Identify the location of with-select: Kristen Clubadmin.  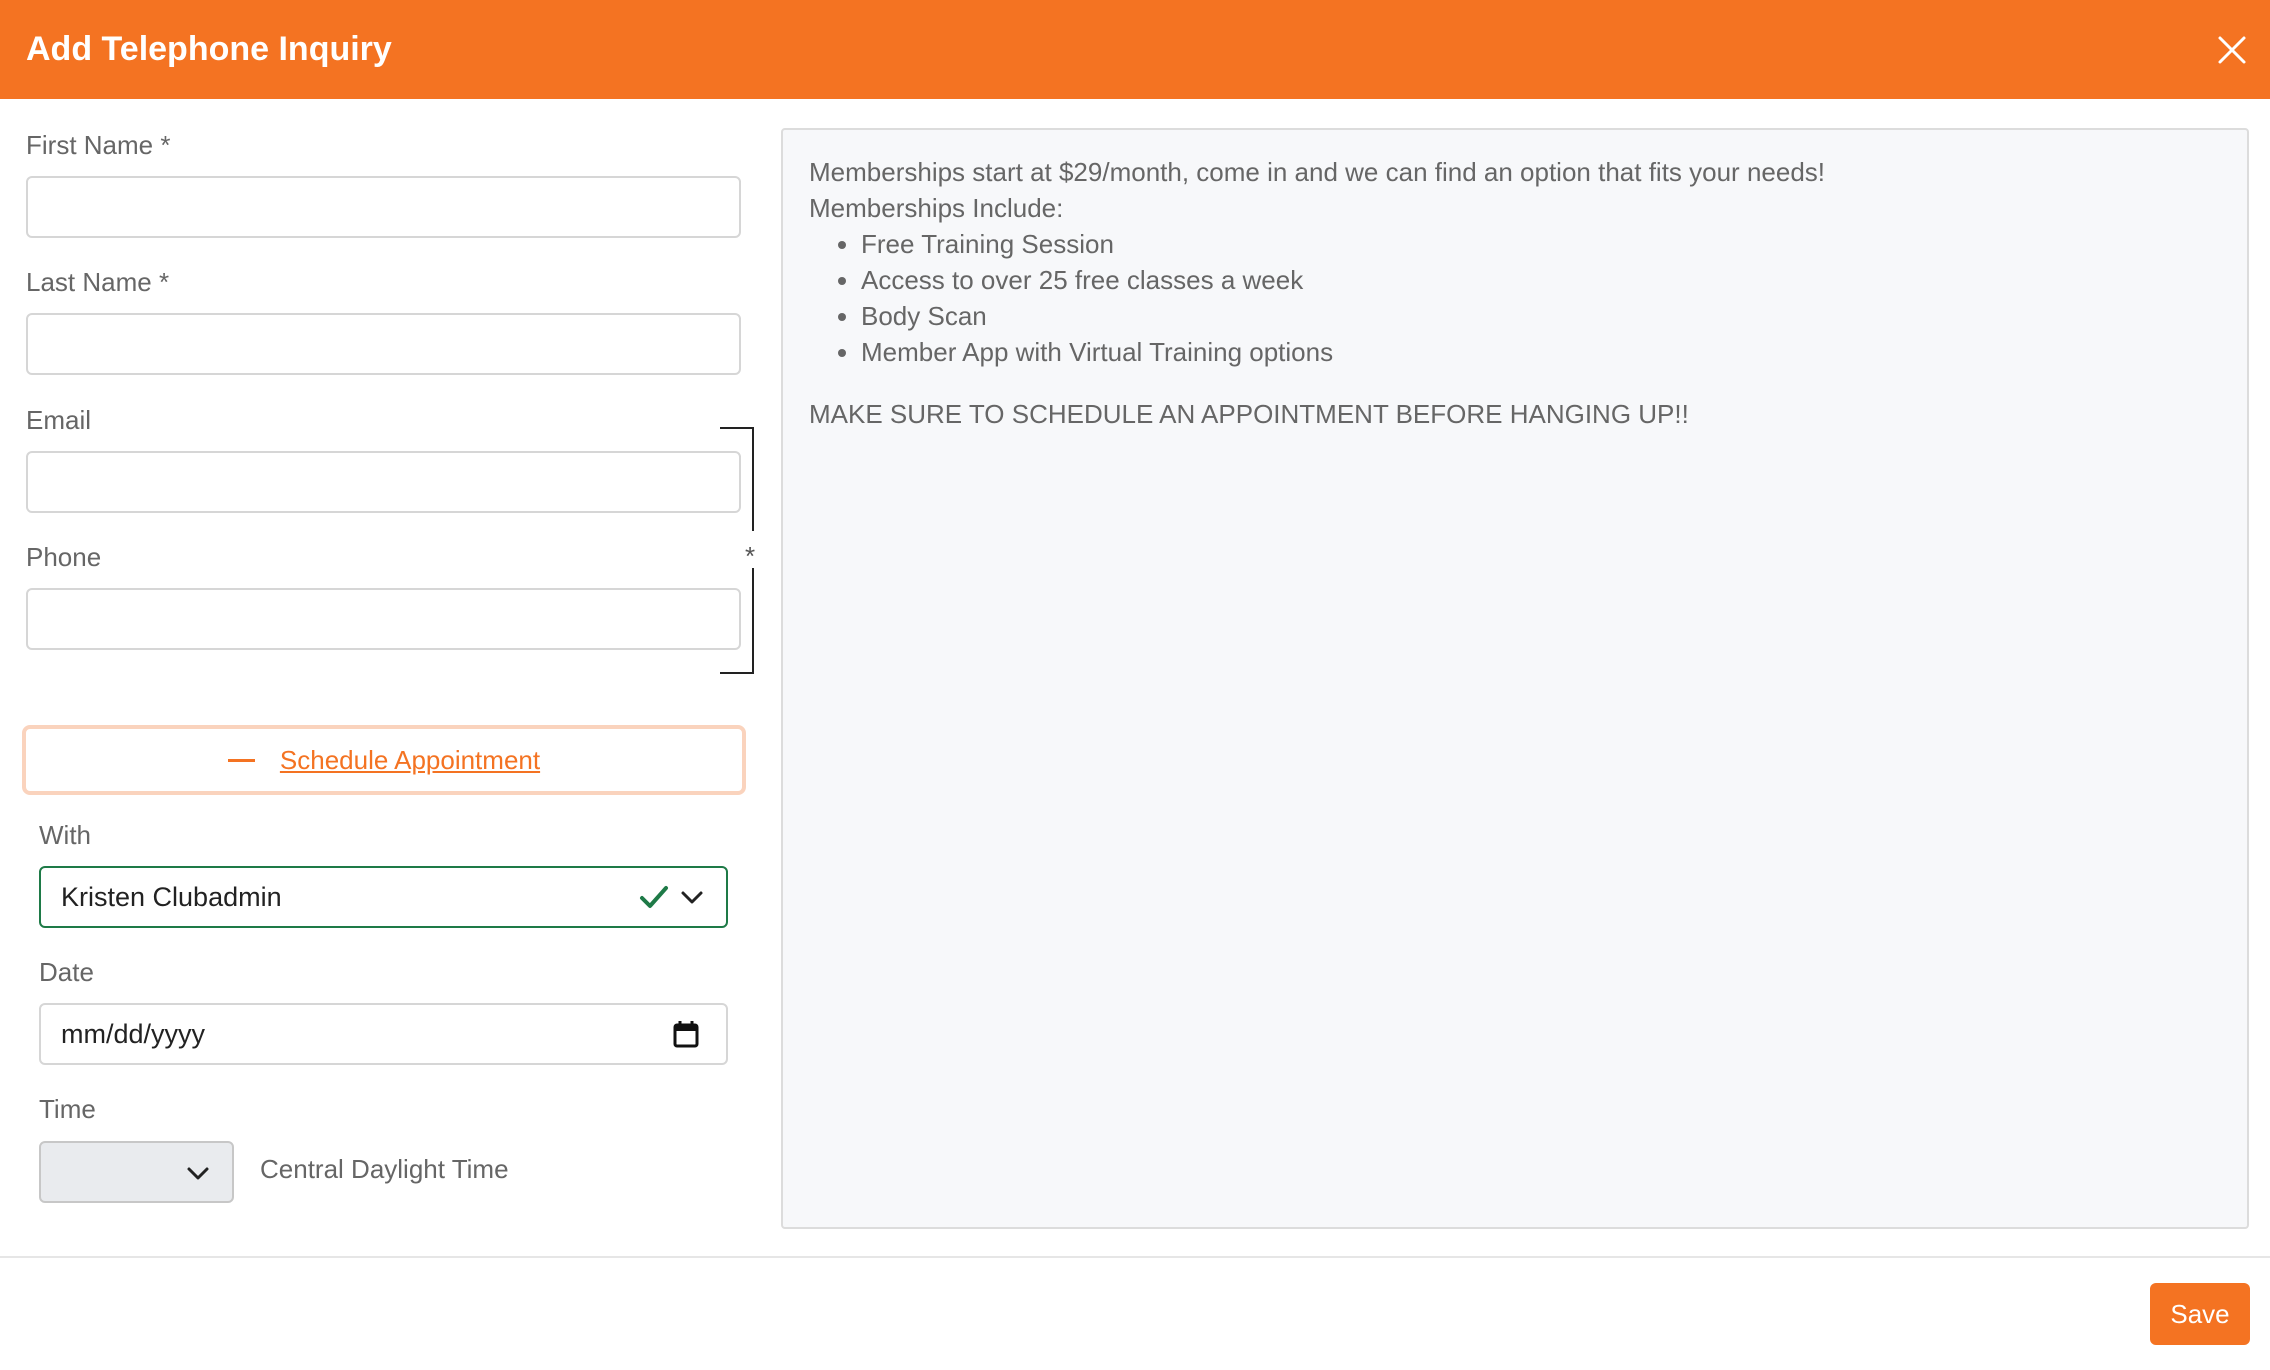
(383, 897).